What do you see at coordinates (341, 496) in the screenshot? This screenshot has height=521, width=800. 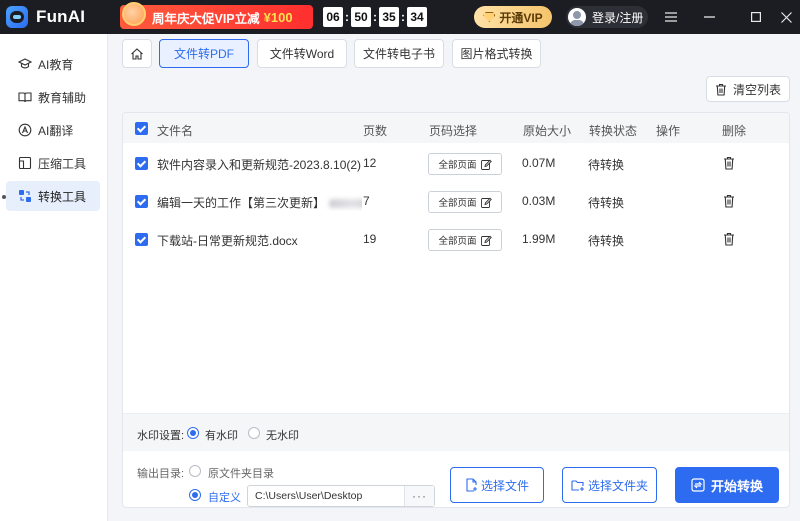 I see `output-path-input: C:\Users\User\Desktop ···` at bounding box center [341, 496].